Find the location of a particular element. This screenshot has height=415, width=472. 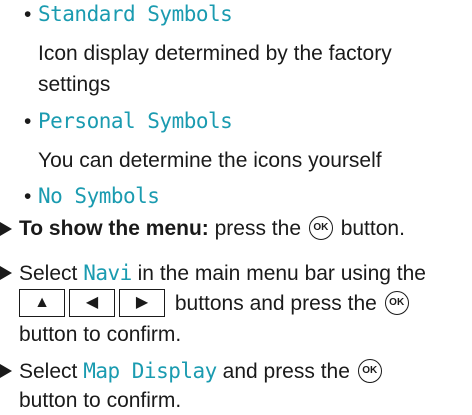

step-text: in the main menu bar using the is located at coordinates (281, 273).